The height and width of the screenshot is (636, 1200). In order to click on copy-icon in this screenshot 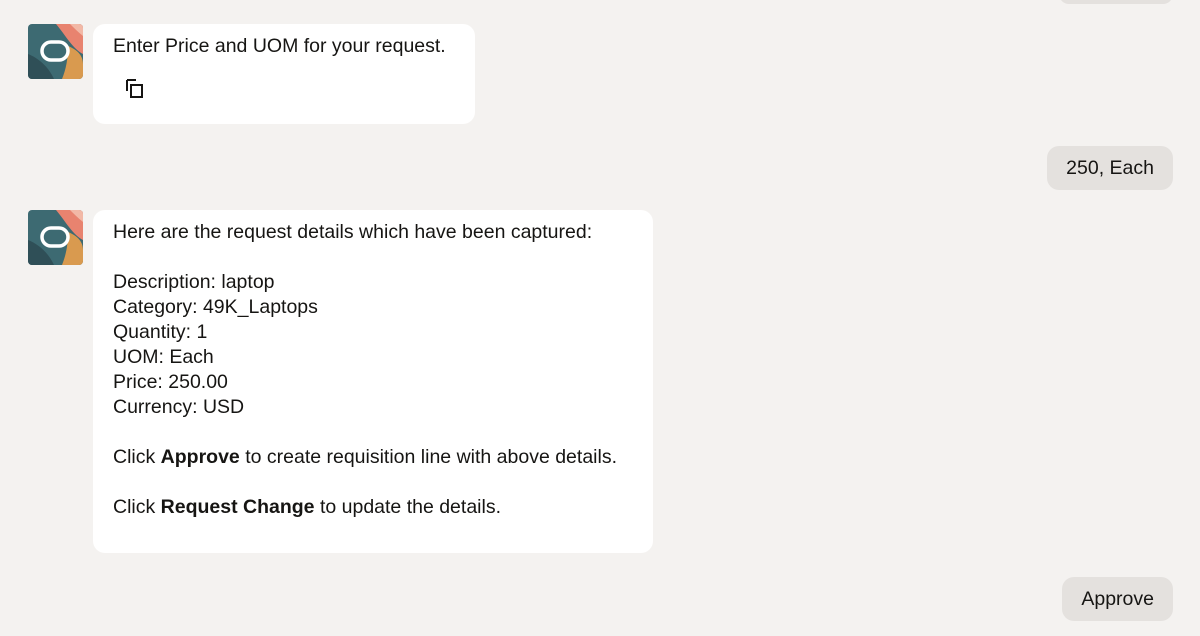, I will do `click(135, 92)`.